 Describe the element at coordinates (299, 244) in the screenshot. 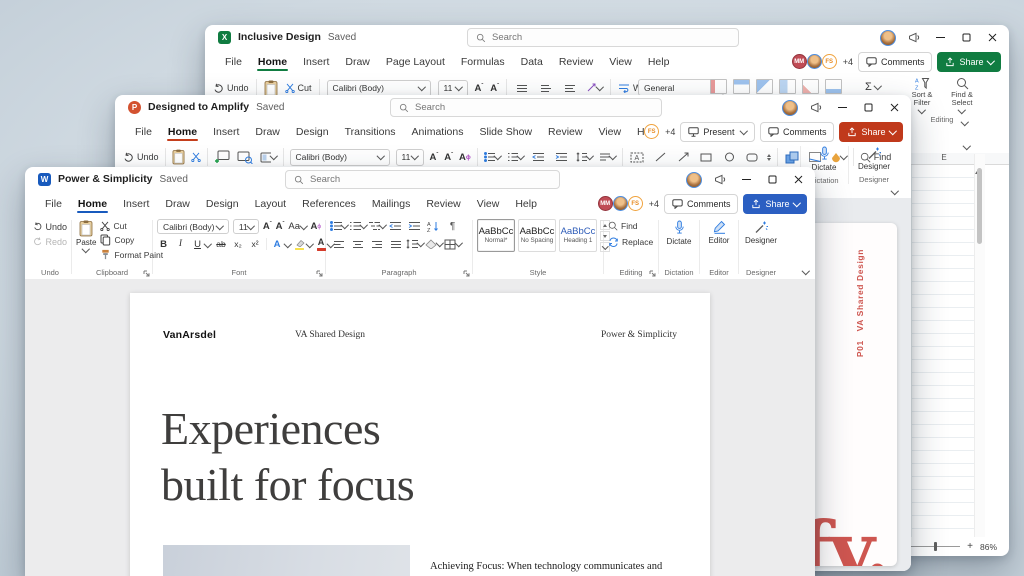

I see `highlight-button` at that location.